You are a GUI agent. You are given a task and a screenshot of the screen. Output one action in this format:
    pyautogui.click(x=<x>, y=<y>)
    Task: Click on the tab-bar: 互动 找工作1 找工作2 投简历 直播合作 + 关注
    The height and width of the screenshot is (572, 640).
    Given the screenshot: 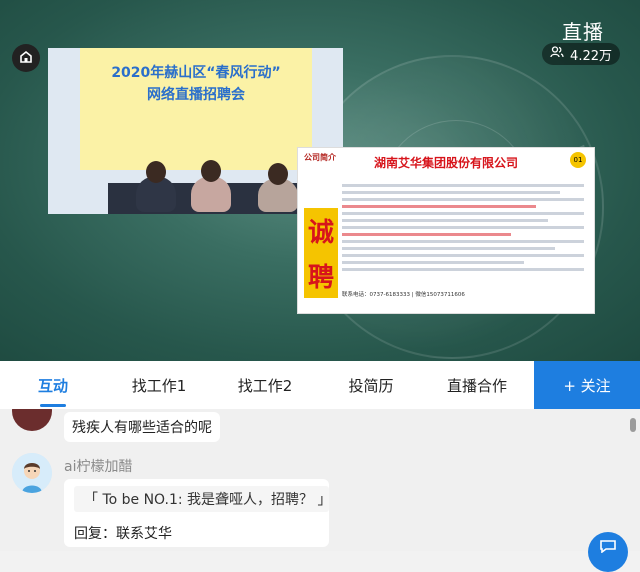 What is the action you would take?
    pyautogui.click(x=320, y=385)
    